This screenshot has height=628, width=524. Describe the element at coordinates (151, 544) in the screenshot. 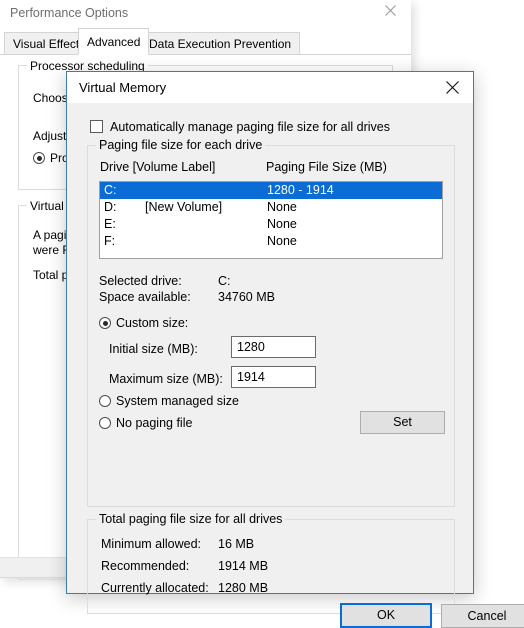

I see `minimum-allowed-label: Minimum allowed:` at that location.